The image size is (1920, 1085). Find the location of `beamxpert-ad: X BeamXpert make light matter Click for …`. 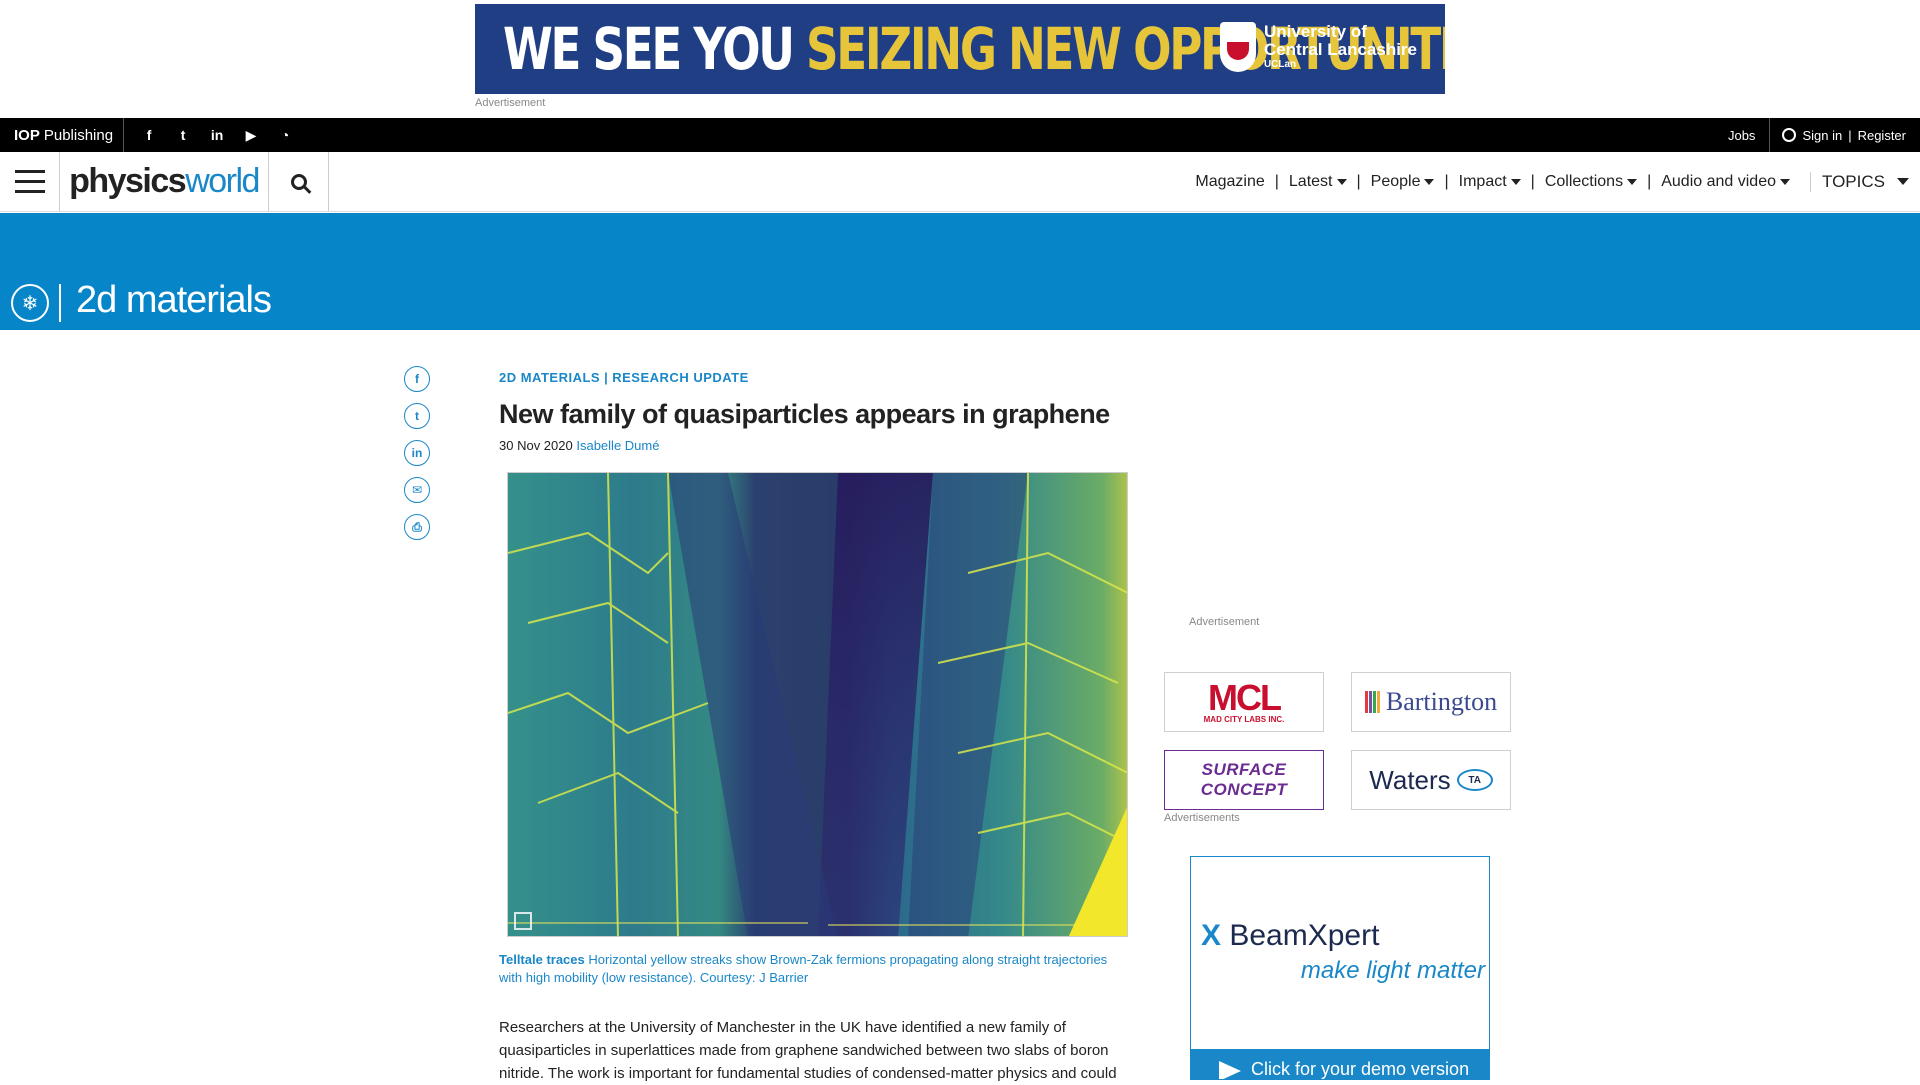

beamxpert-ad: X BeamXpert make light matter Click for … is located at coordinates (1340, 968).